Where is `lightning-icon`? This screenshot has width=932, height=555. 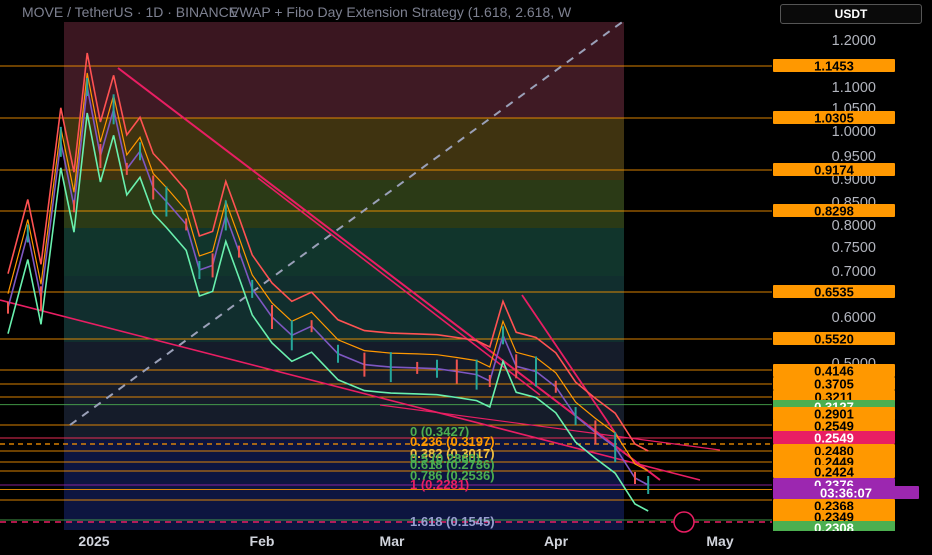
lightning-icon is located at coordinates (684, 522).